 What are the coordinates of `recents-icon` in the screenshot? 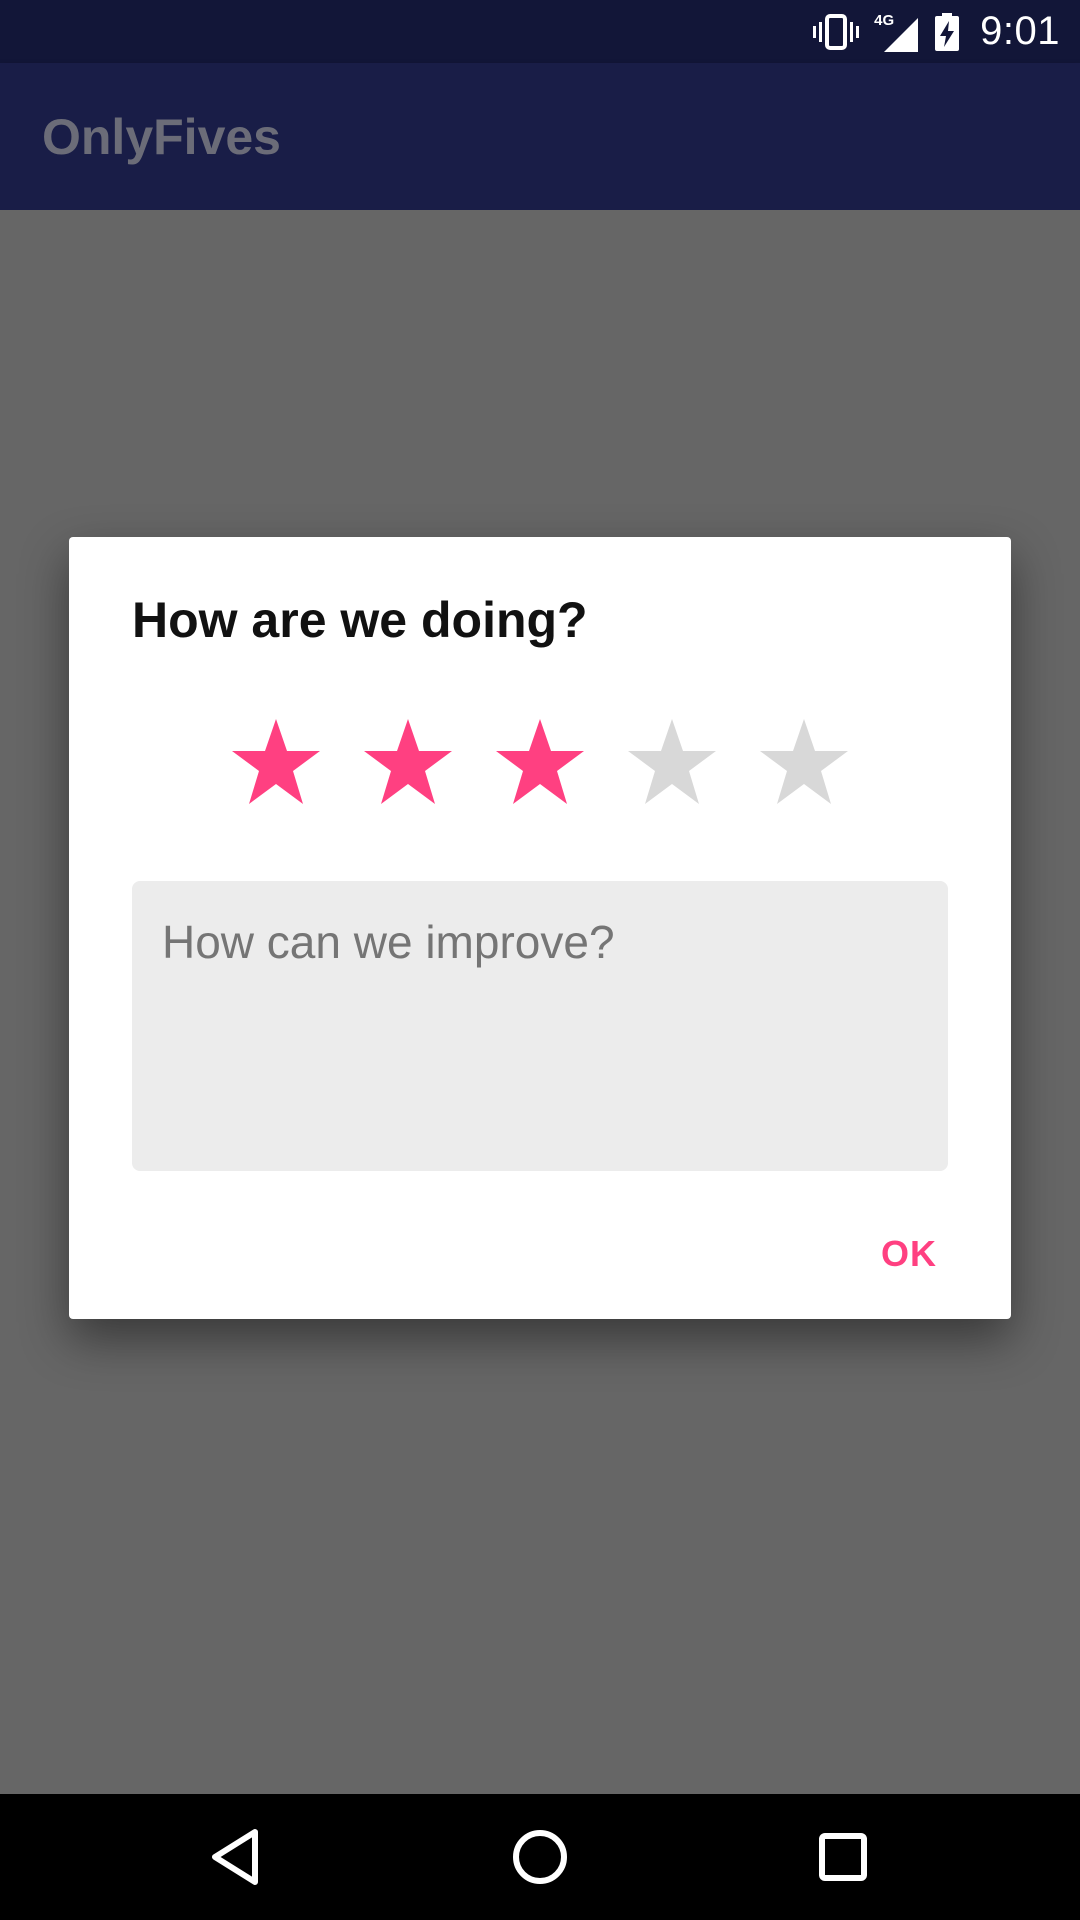 It's located at (843, 1857).